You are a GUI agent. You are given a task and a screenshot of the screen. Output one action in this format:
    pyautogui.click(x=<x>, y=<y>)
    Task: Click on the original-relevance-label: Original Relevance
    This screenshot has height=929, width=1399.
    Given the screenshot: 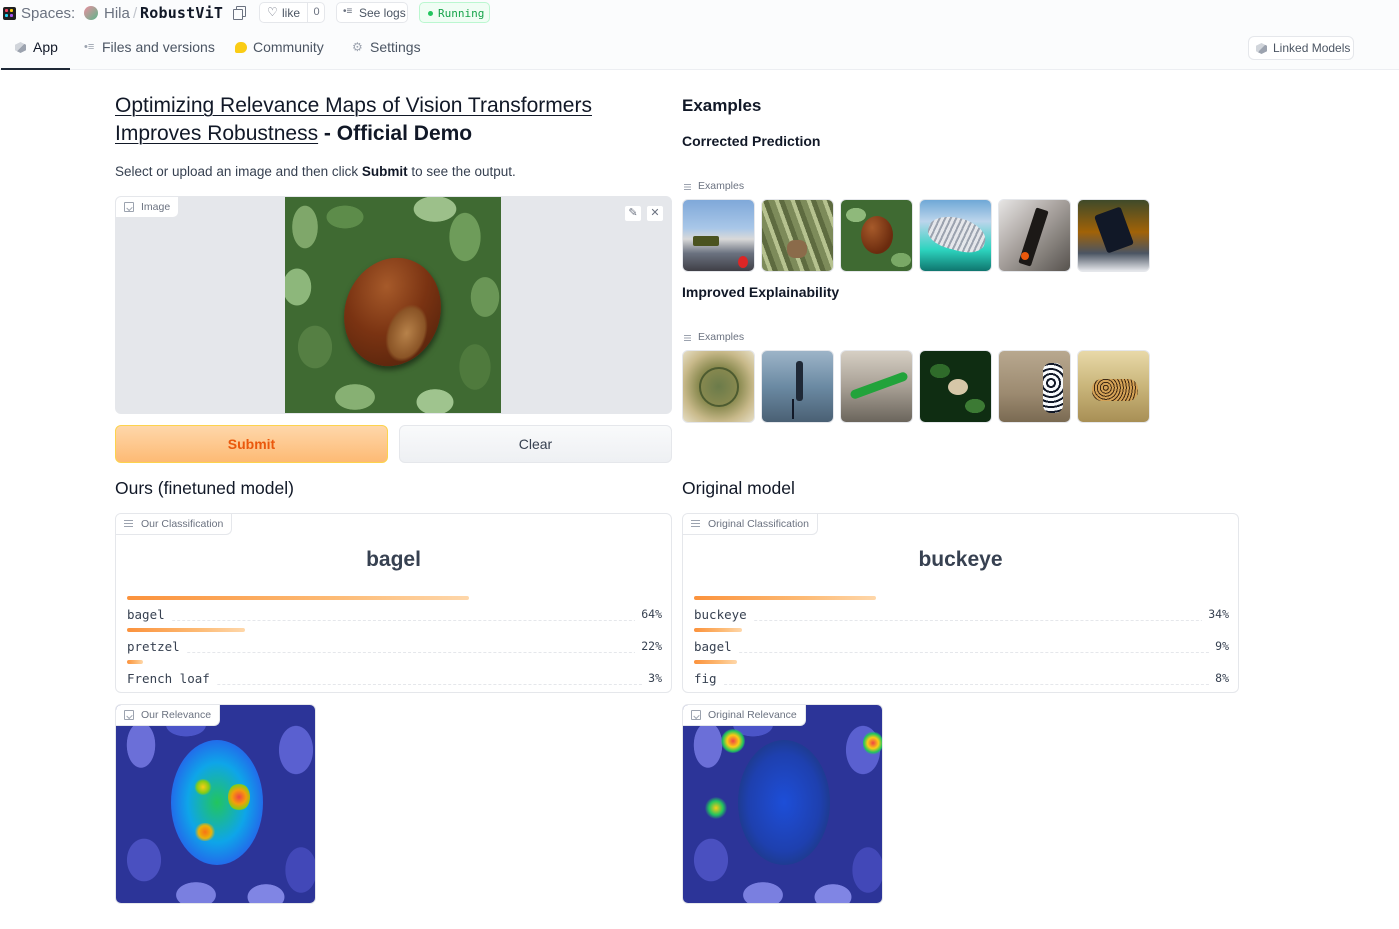 What is the action you would take?
    pyautogui.click(x=752, y=715)
    